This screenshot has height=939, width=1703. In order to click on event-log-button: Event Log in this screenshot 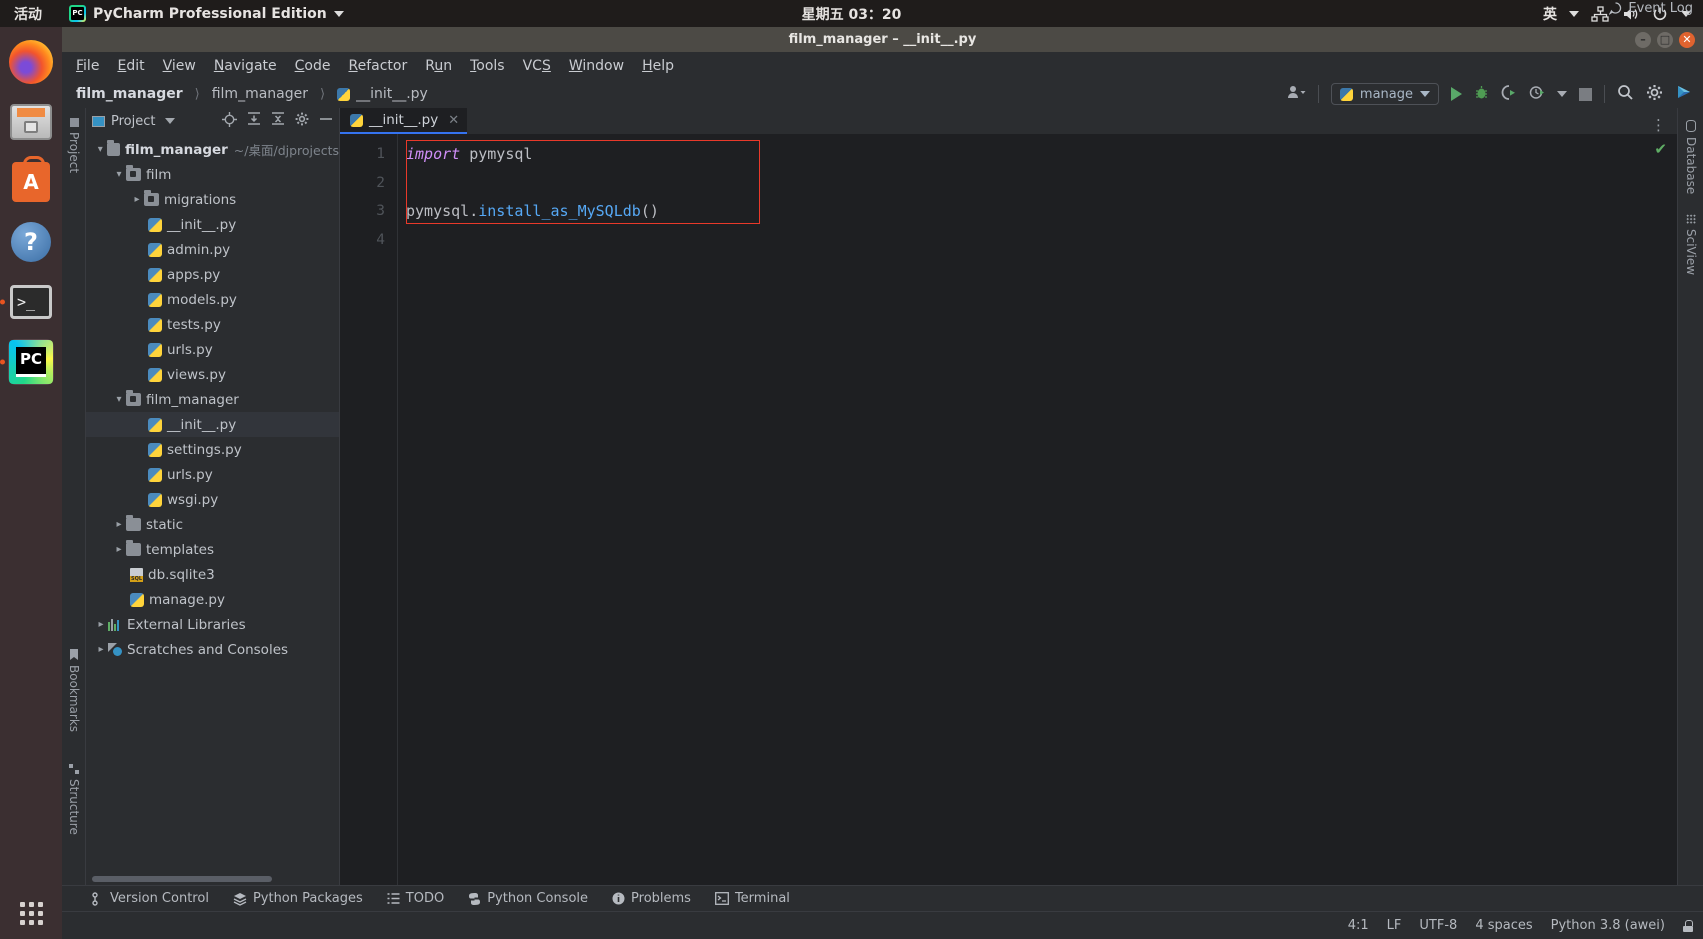, I will do `click(1651, 8)`.